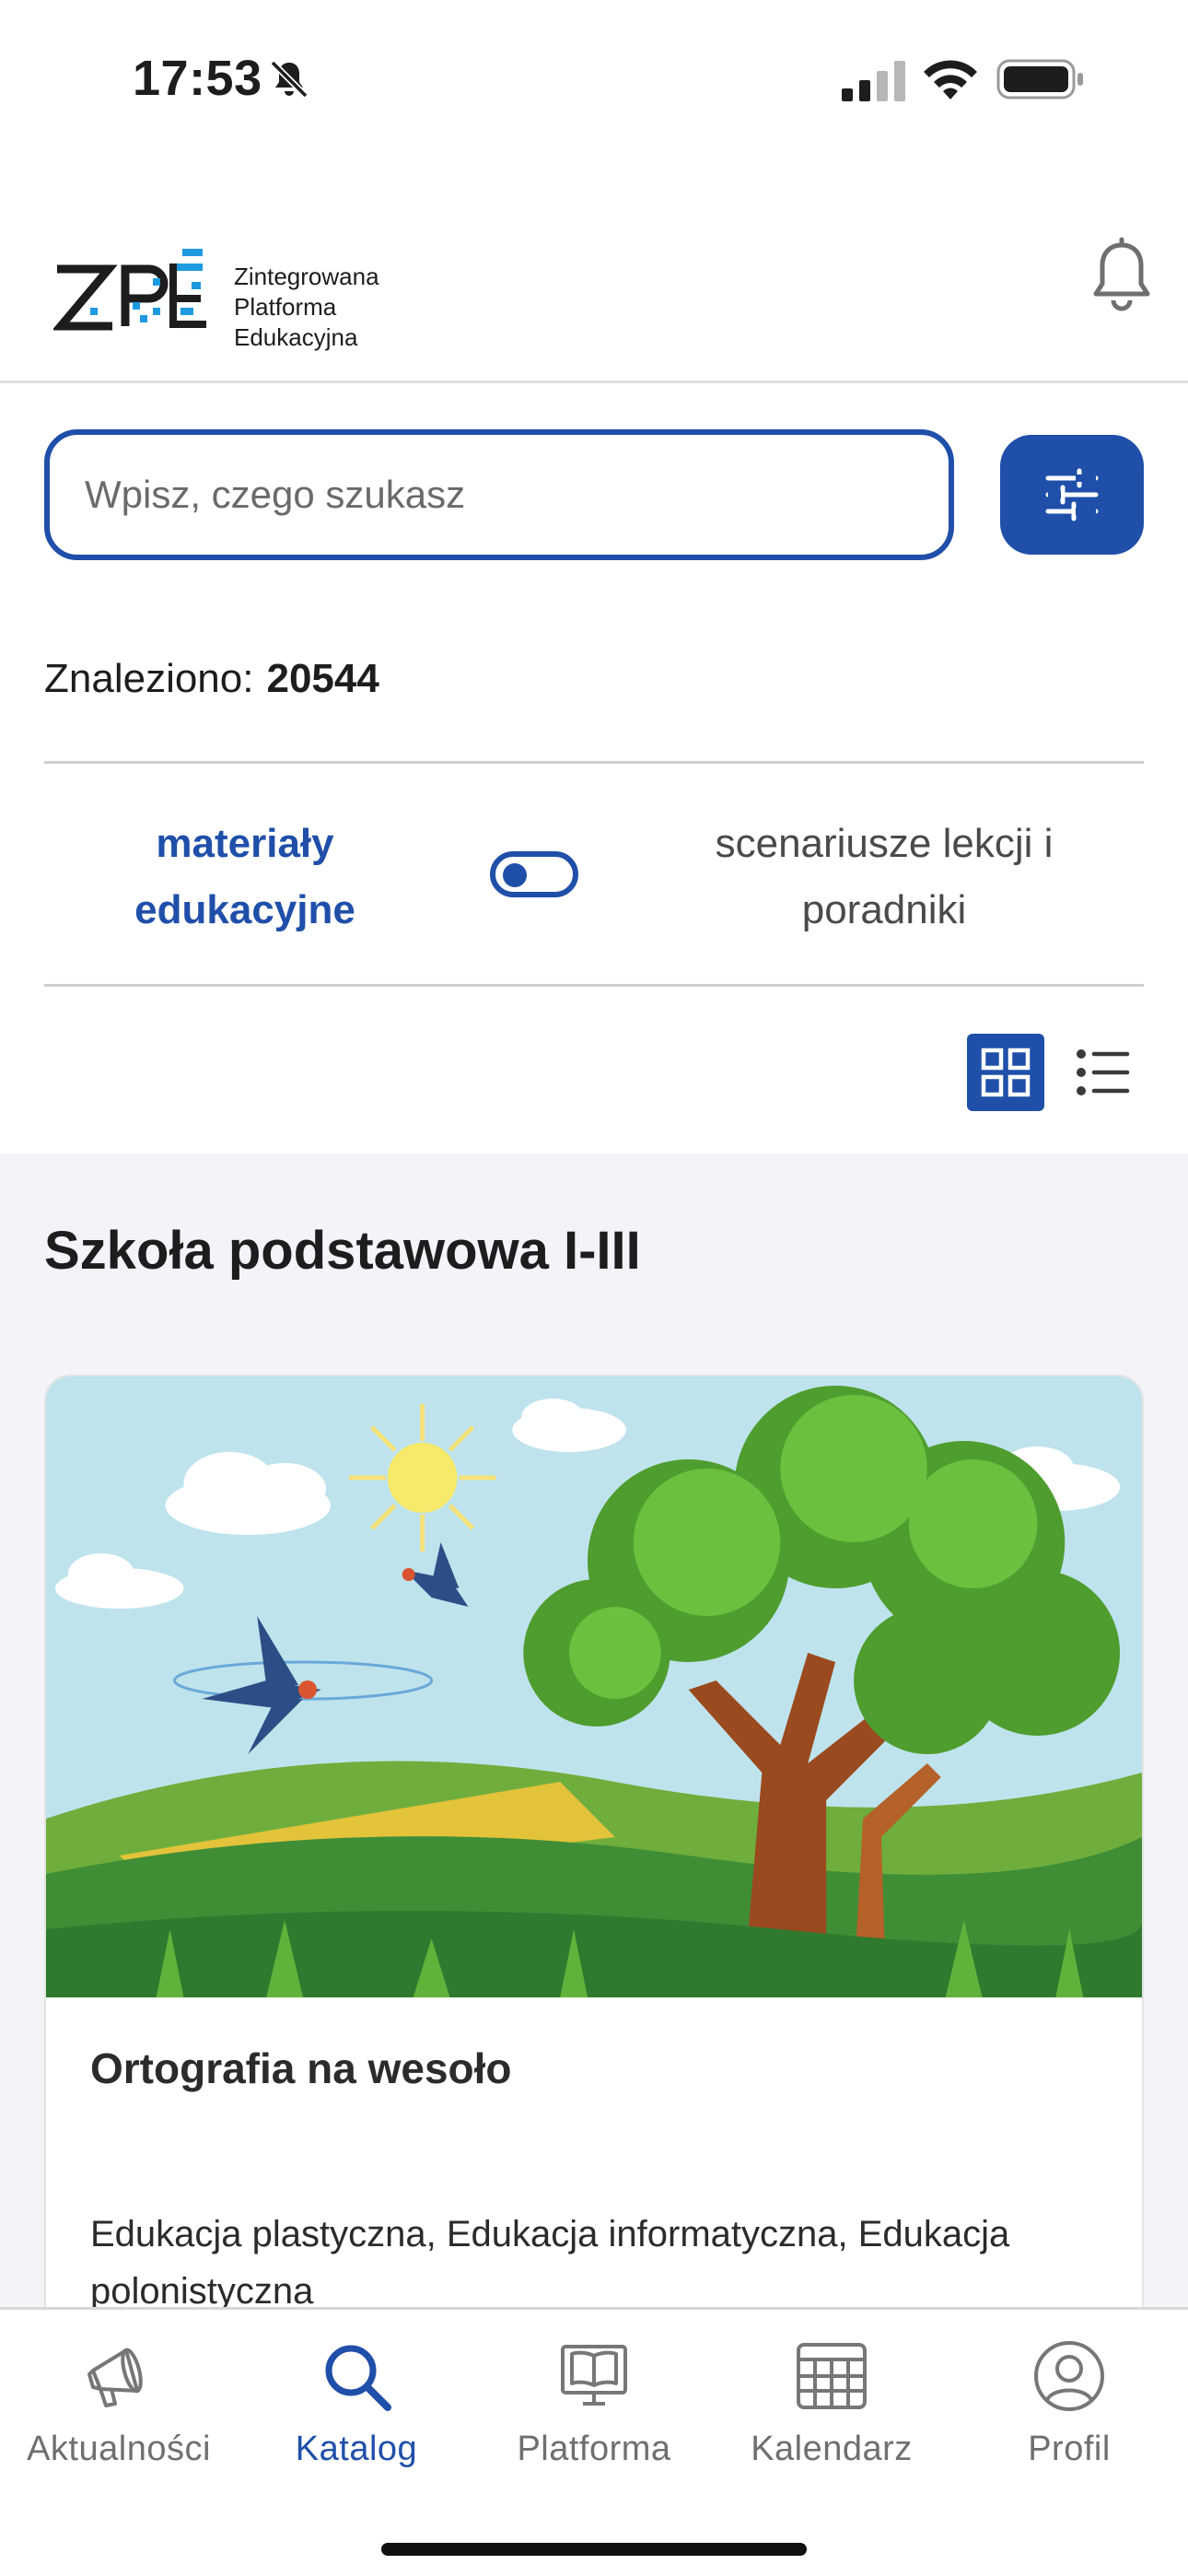 The image size is (1188, 2576). What do you see at coordinates (301, 2068) in the screenshot?
I see `card-title: Ortografia na wesoło` at bounding box center [301, 2068].